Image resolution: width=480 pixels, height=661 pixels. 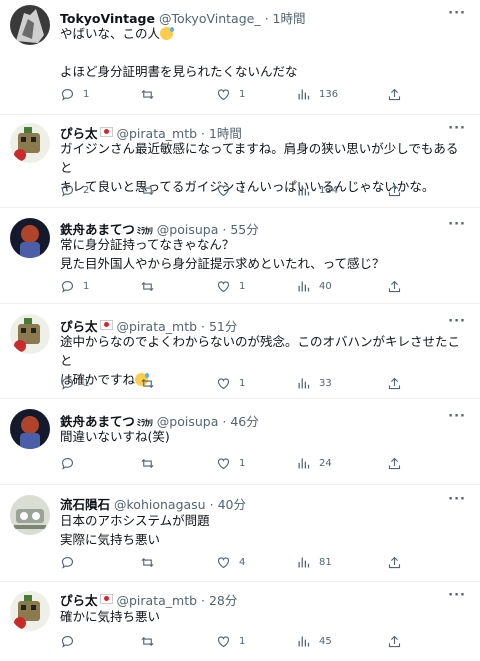 I want to click on tweet-actions: 4 81, so click(x=264, y=564).